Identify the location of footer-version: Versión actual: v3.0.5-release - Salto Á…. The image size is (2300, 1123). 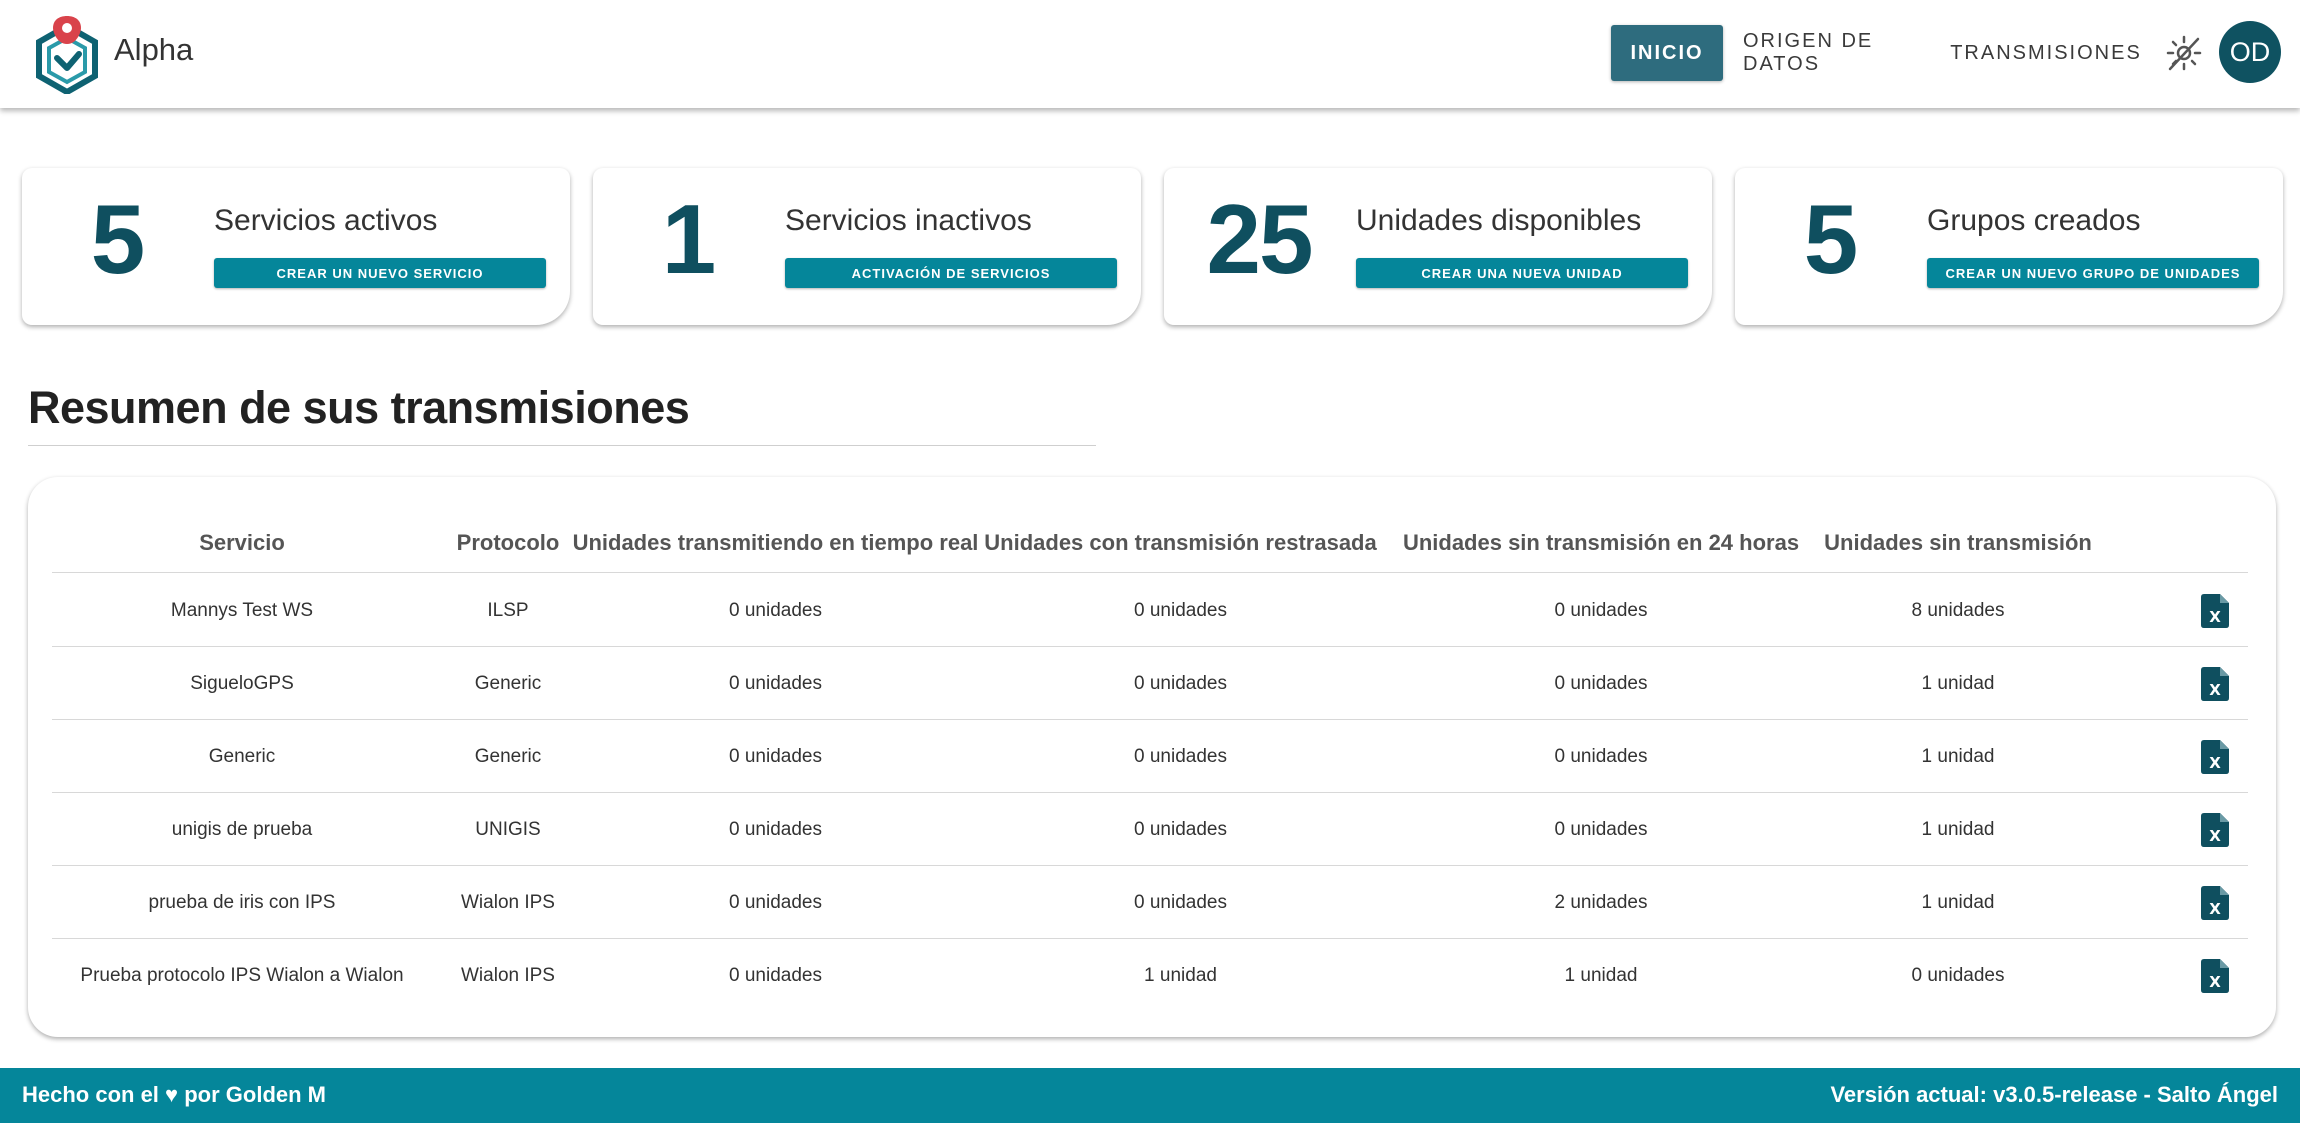
(2054, 1094).